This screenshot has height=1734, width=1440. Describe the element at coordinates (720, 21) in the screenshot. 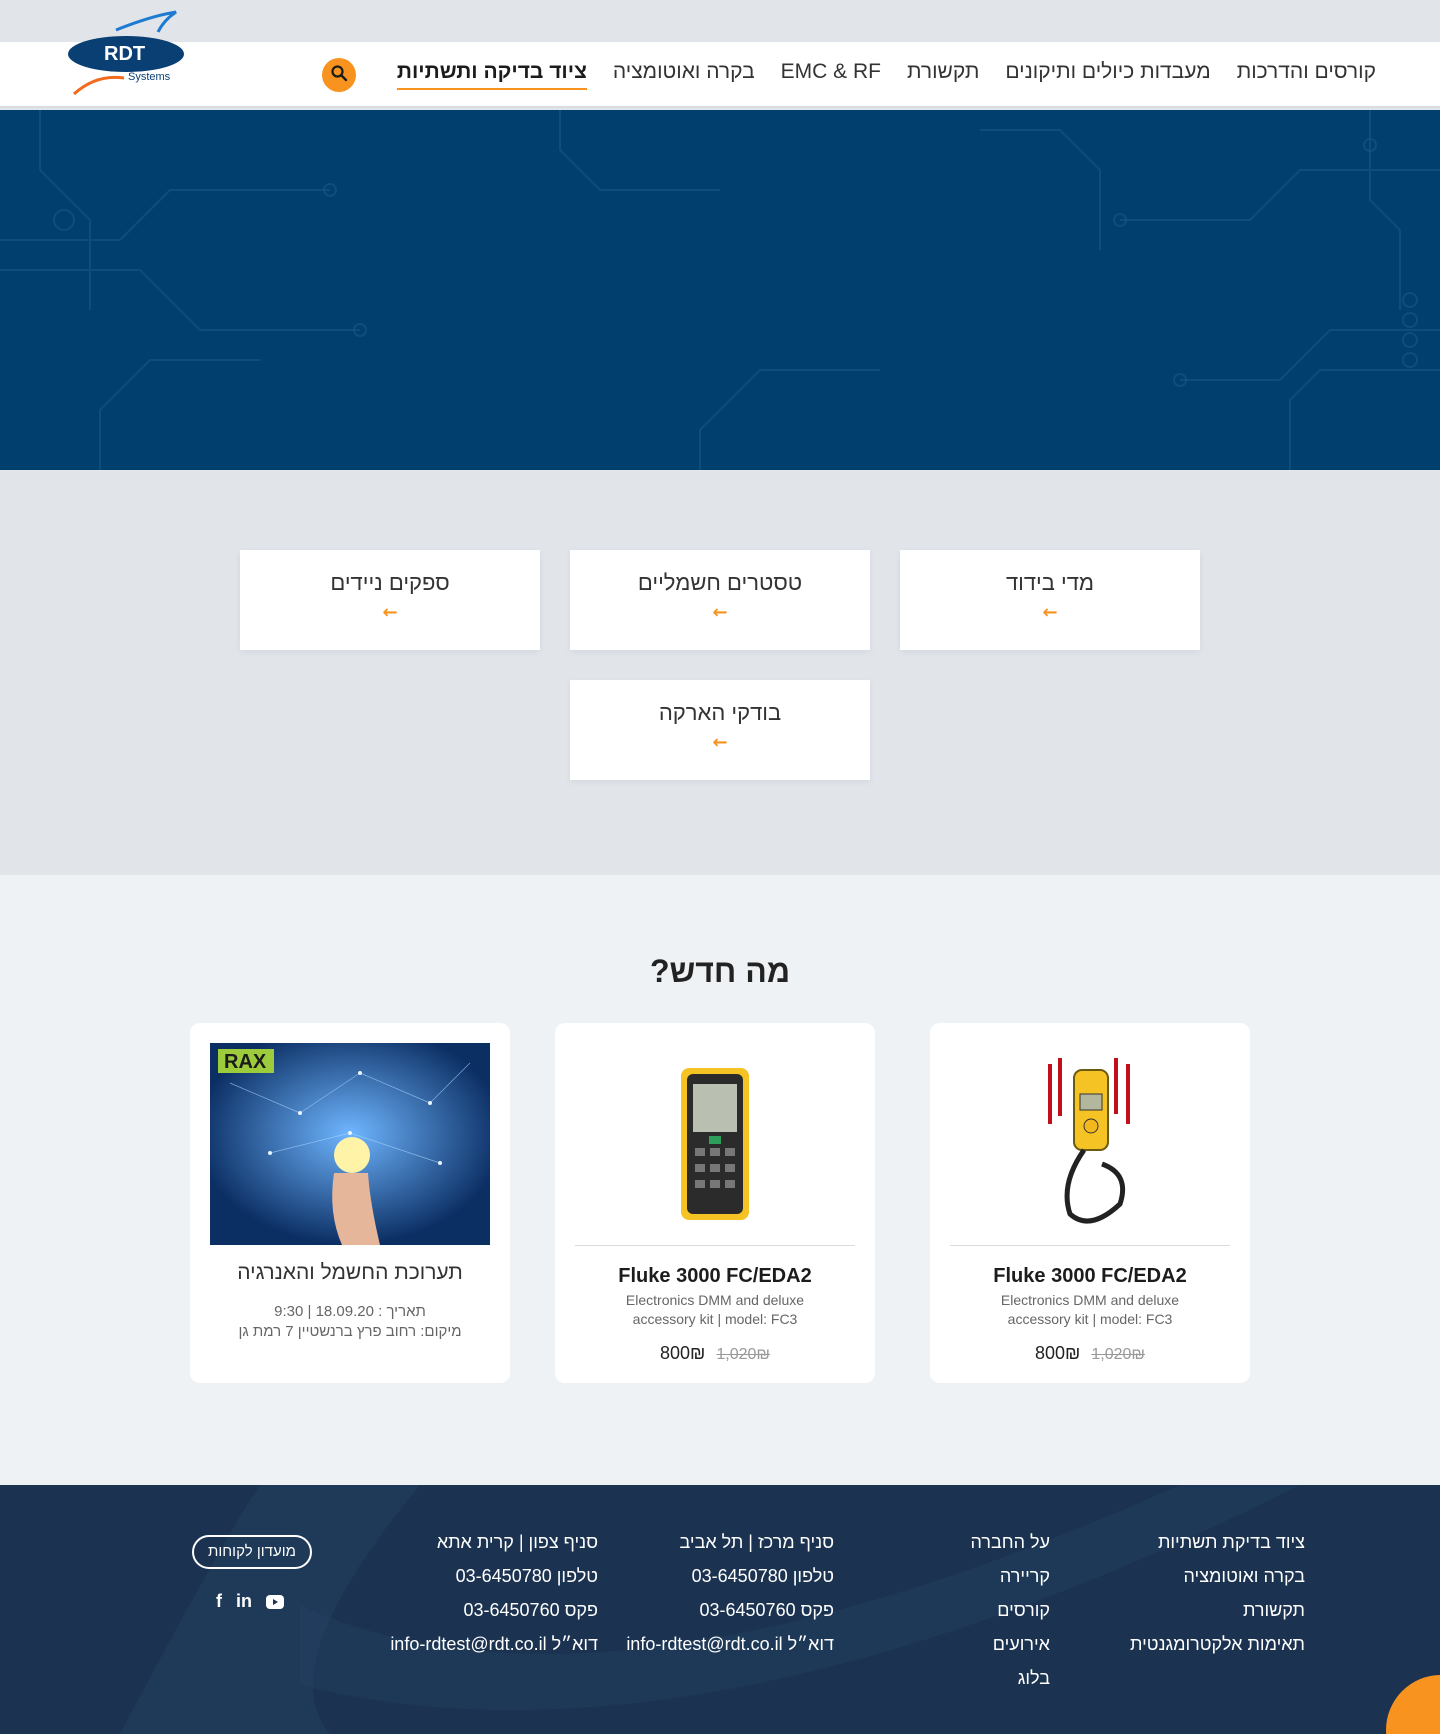

I see `top-strip` at that location.